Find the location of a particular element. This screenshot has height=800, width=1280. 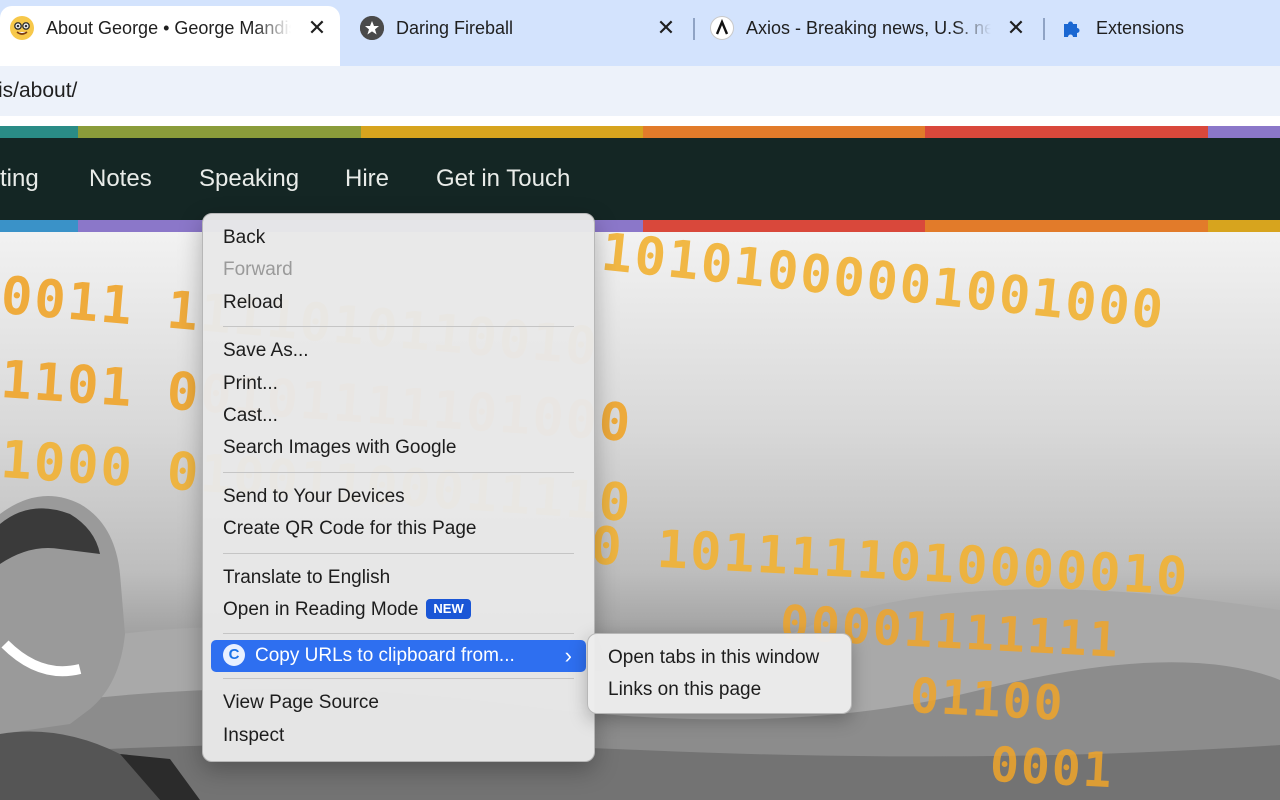

submenu-item-links-on-page: Links on this page is located at coordinates (719, 690).